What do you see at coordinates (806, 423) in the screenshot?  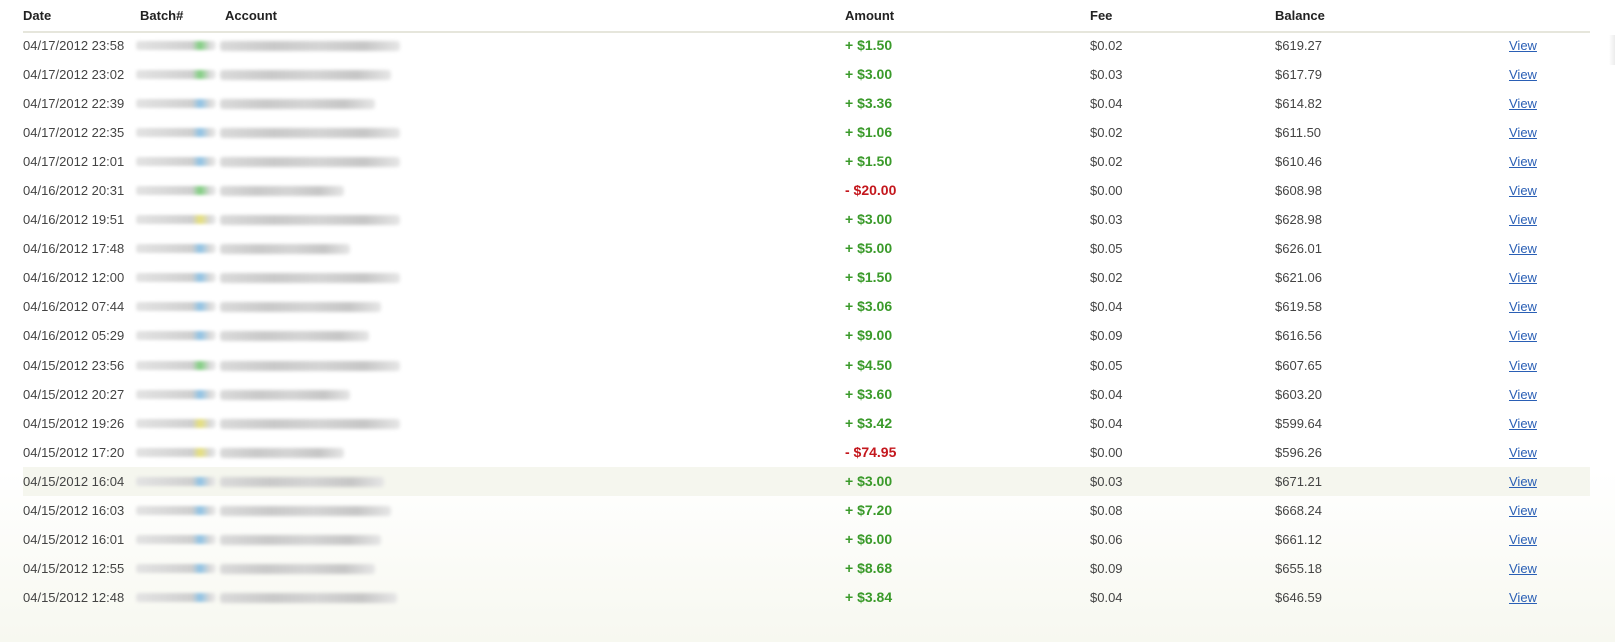 I see `table-row: 04/15/2012 19:26 + $3.42 $0.04 $599.64 View` at bounding box center [806, 423].